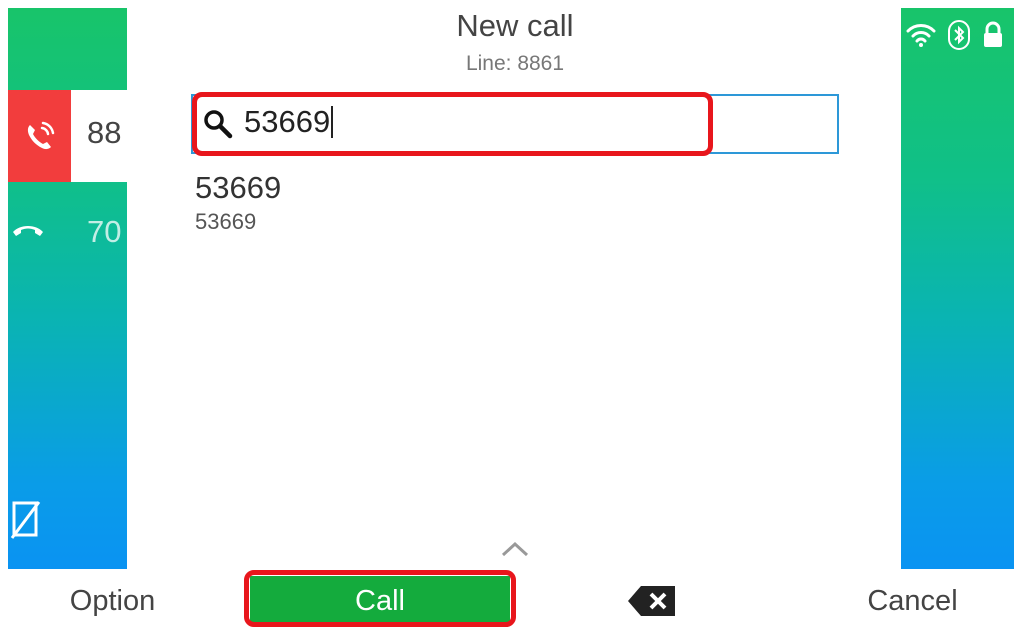  Describe the element at coordinates (515, 551) in the screenshot. I see `chevron-up-icon` at that location.